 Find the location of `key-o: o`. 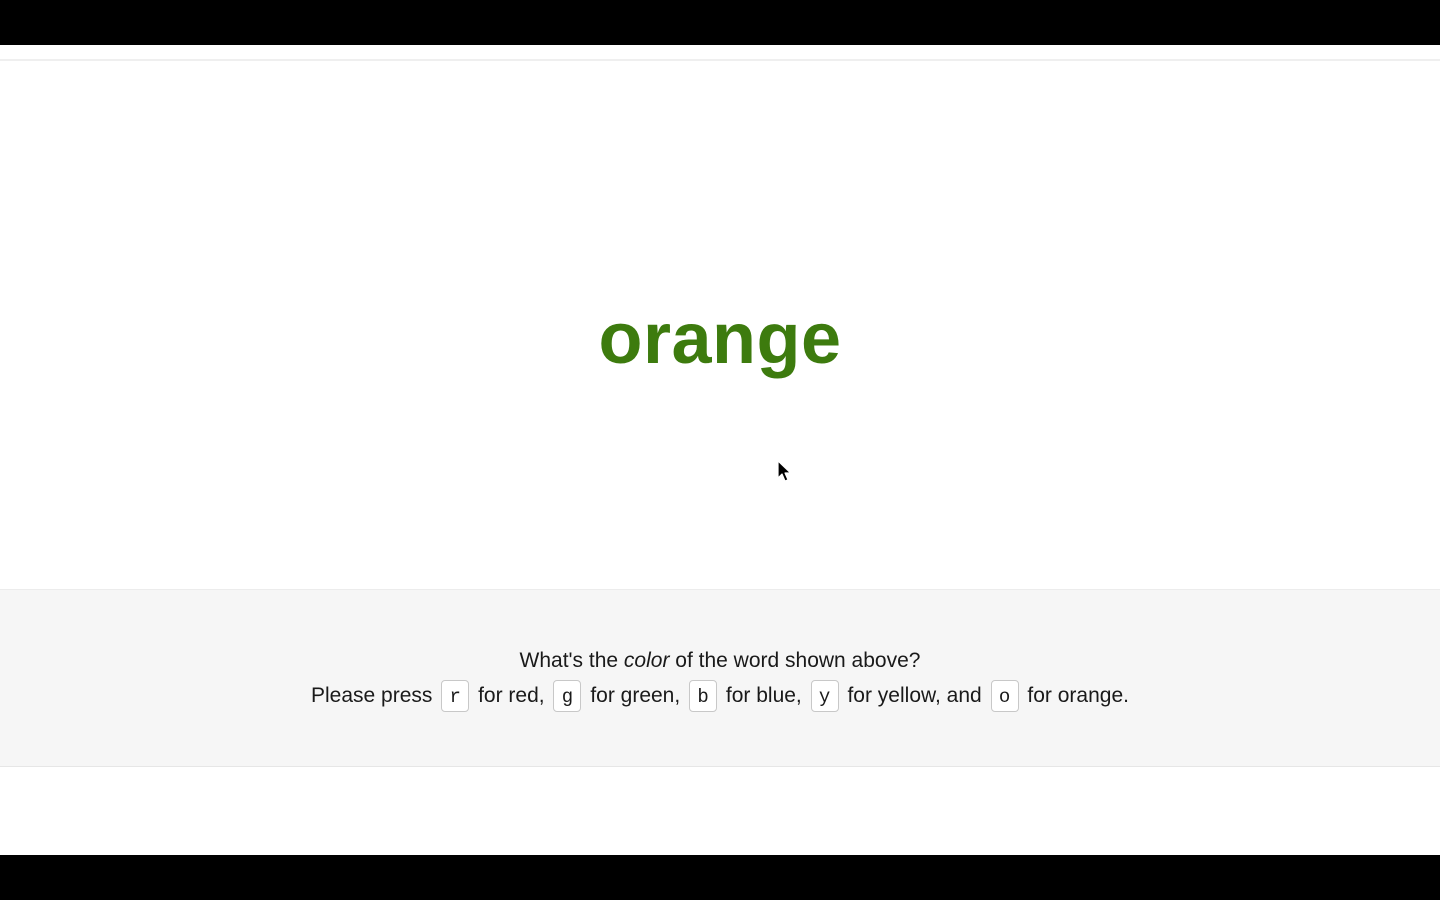

key-o: o is located at coordinates (1004, 696).